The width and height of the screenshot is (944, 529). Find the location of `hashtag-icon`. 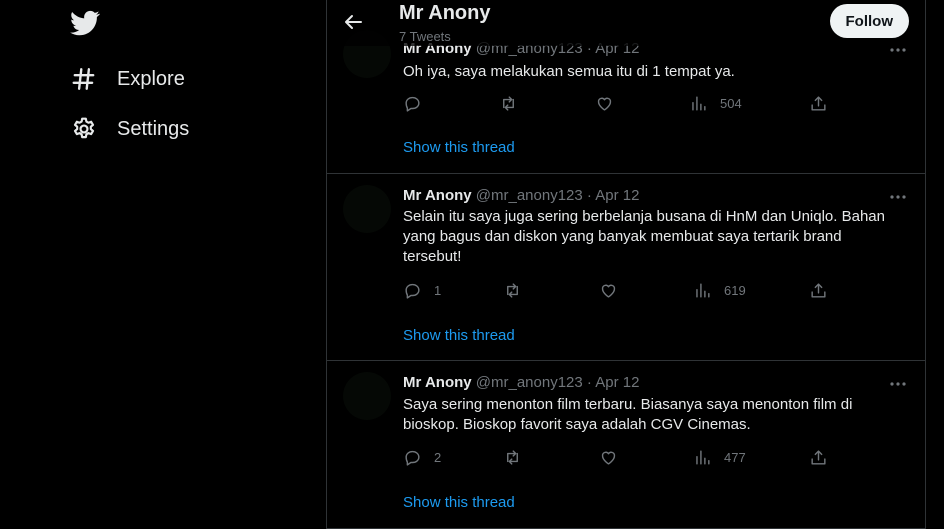

hashtag-icon is located at coordinates (84, 79).